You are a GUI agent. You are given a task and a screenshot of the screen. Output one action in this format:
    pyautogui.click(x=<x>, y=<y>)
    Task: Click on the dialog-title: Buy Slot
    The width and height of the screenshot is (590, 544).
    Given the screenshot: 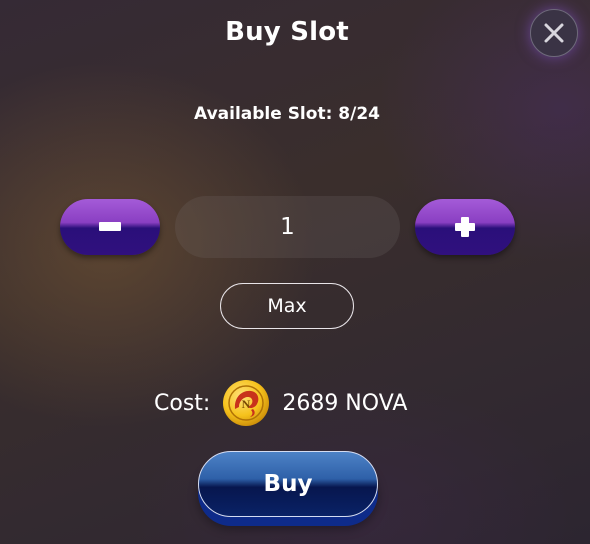 What is the action you would take?
    pyautogui.click(x=287, y=32)
    